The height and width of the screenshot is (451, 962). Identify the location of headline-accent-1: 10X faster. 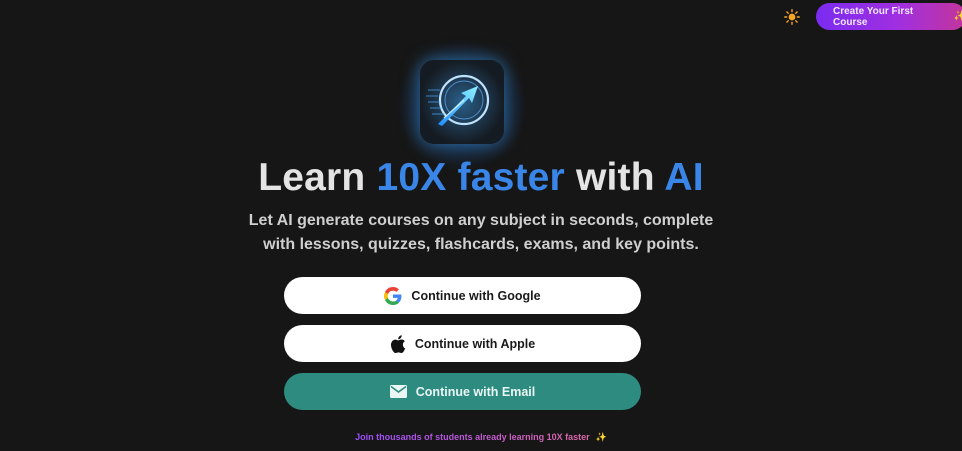
(470, 177).